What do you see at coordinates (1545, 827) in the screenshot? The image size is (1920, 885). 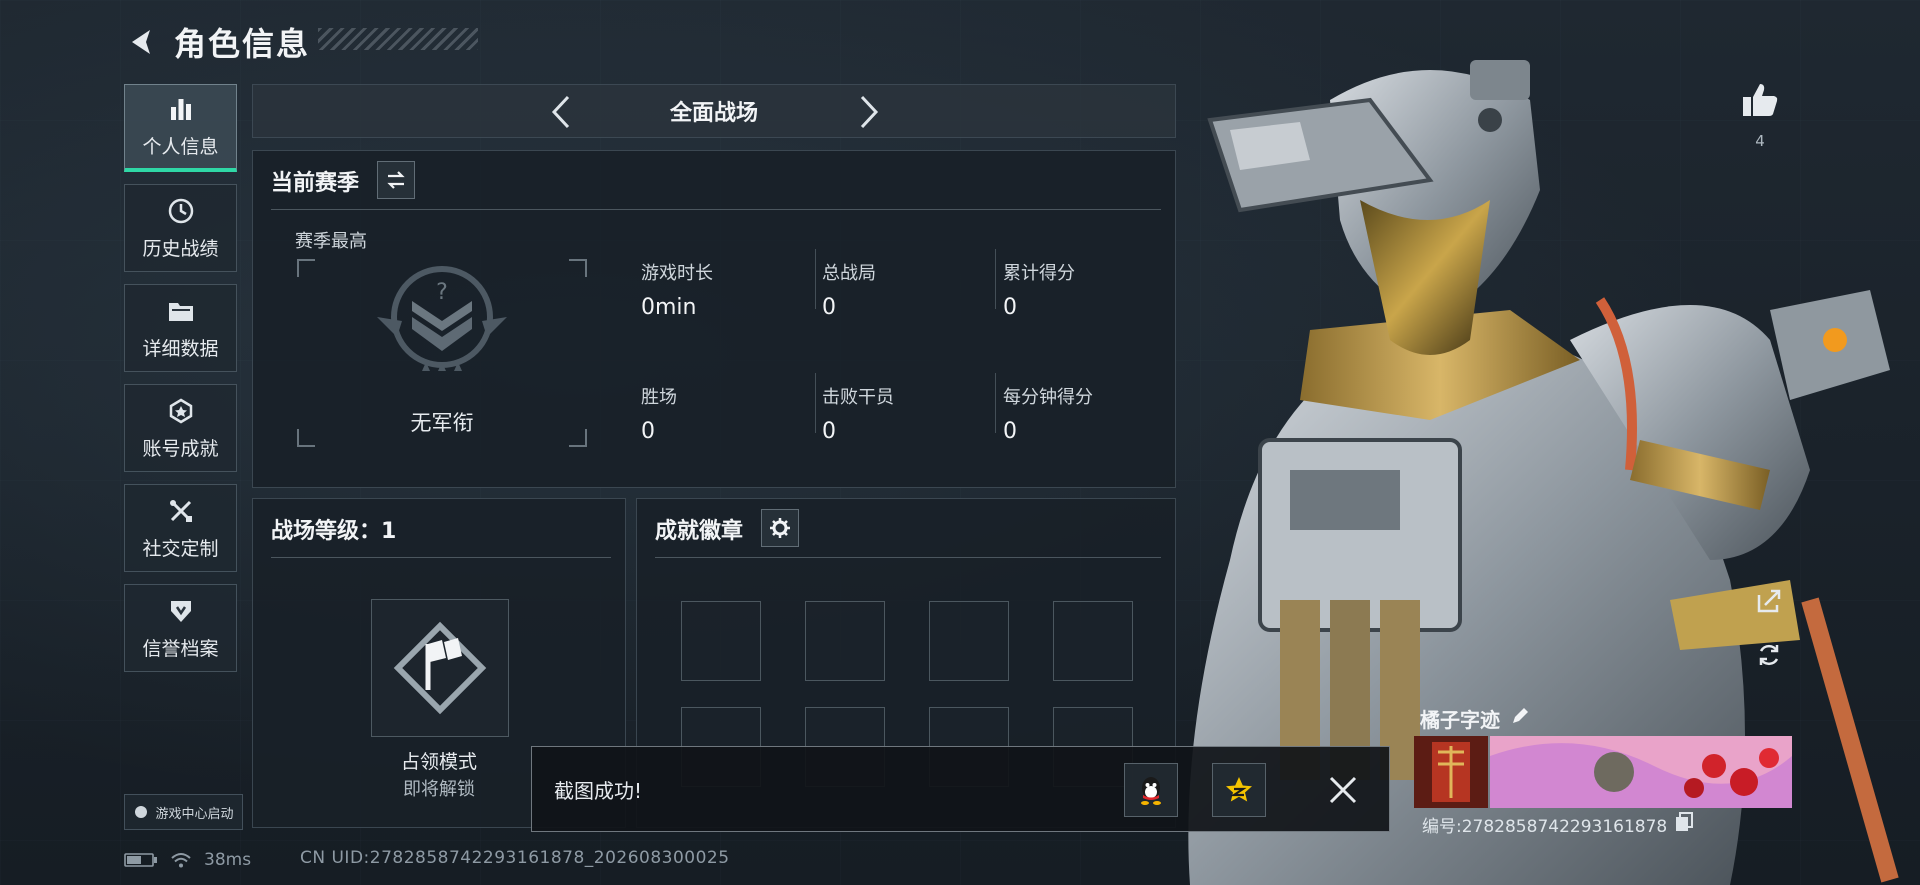 I see `player-id: 编号:2782858742293161878` at bounding box center [1545, 827].